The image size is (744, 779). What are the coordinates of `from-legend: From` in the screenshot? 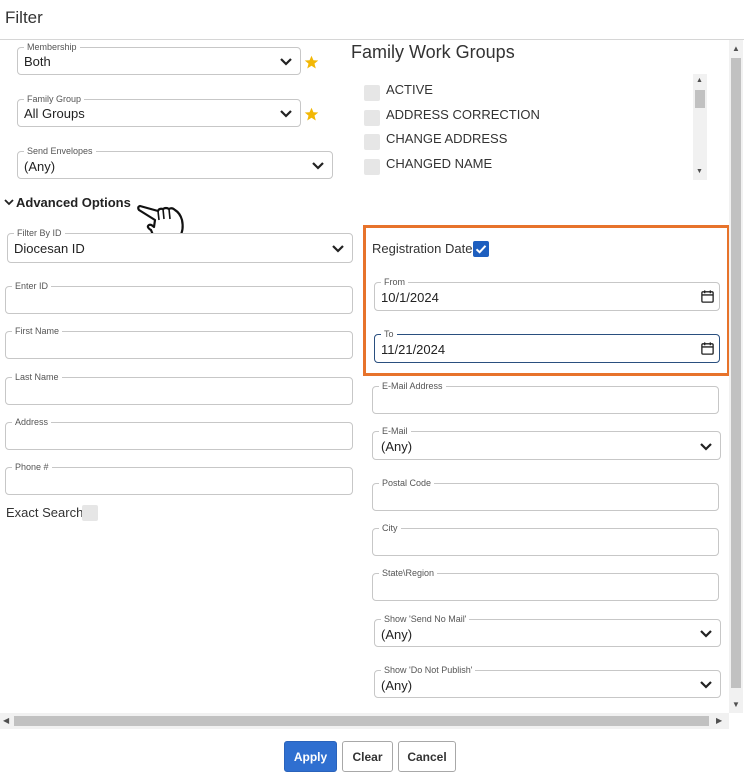 It's located at (394, 282).